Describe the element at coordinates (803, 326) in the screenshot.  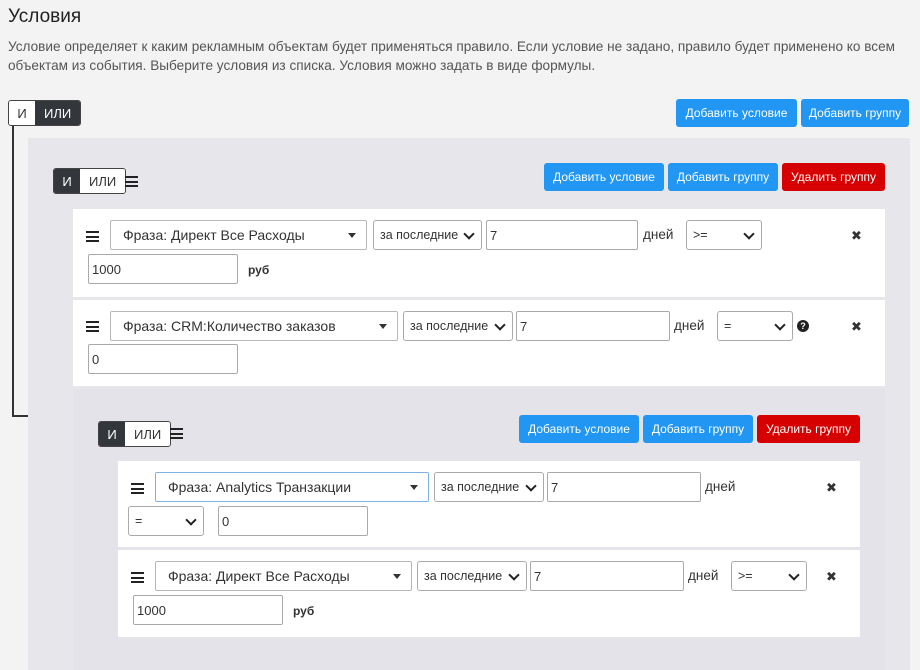
I see `help-icon: ?` at that location.